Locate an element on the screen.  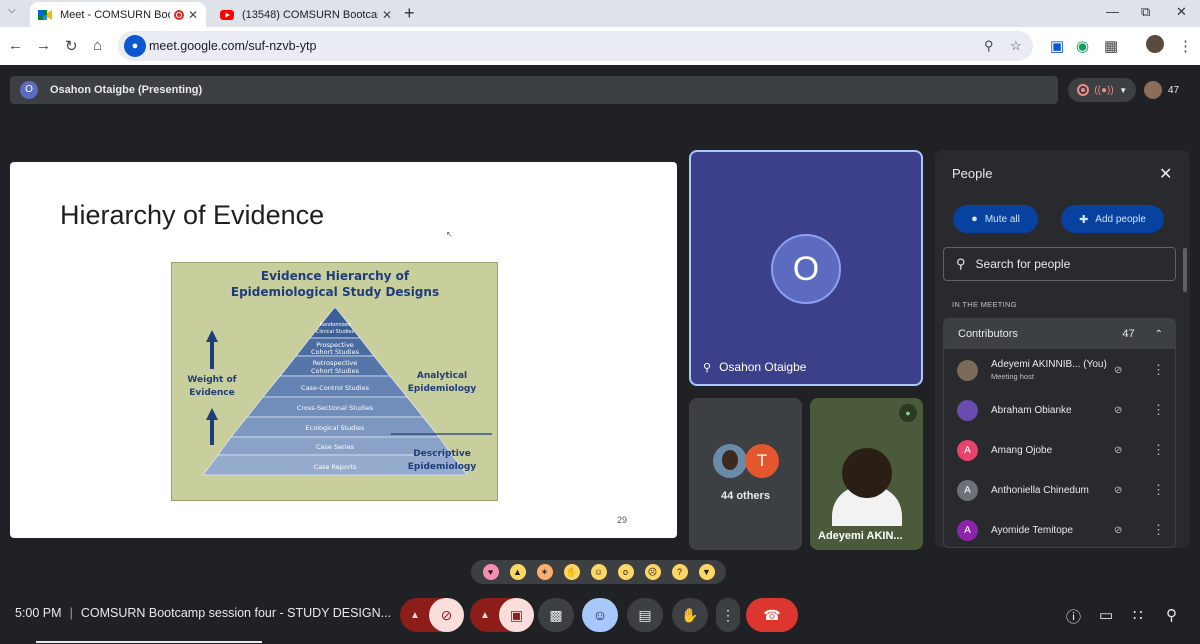
close-window-icon: ✕ is located at coordinates (1181, 12).